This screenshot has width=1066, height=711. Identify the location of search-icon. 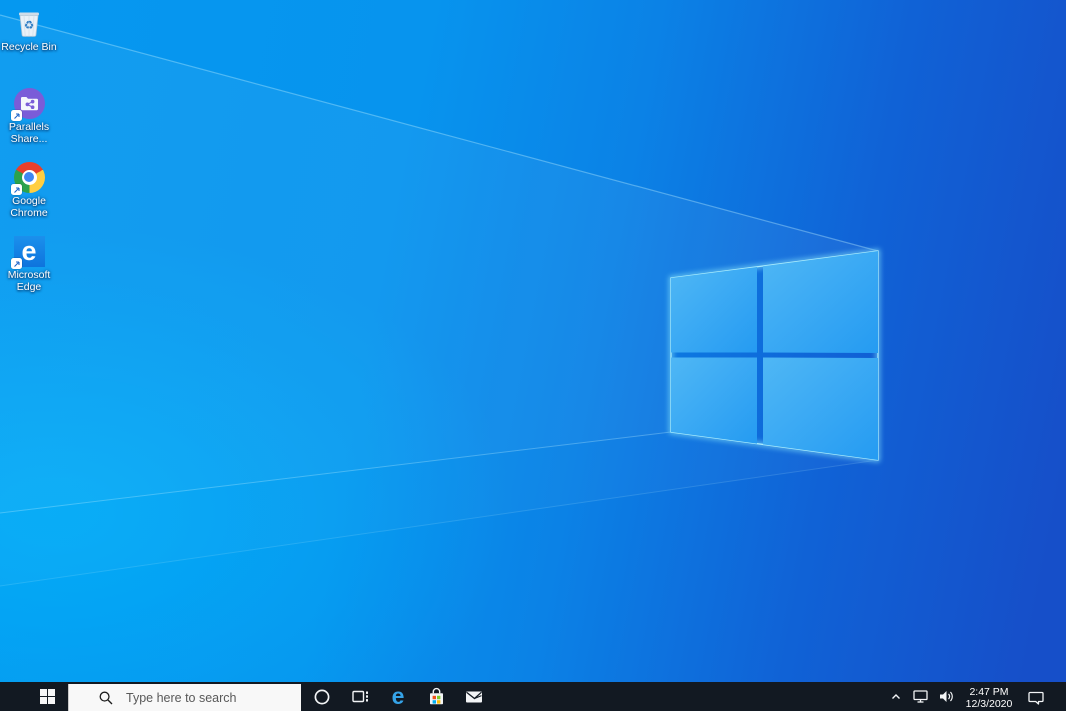
(106, 697).